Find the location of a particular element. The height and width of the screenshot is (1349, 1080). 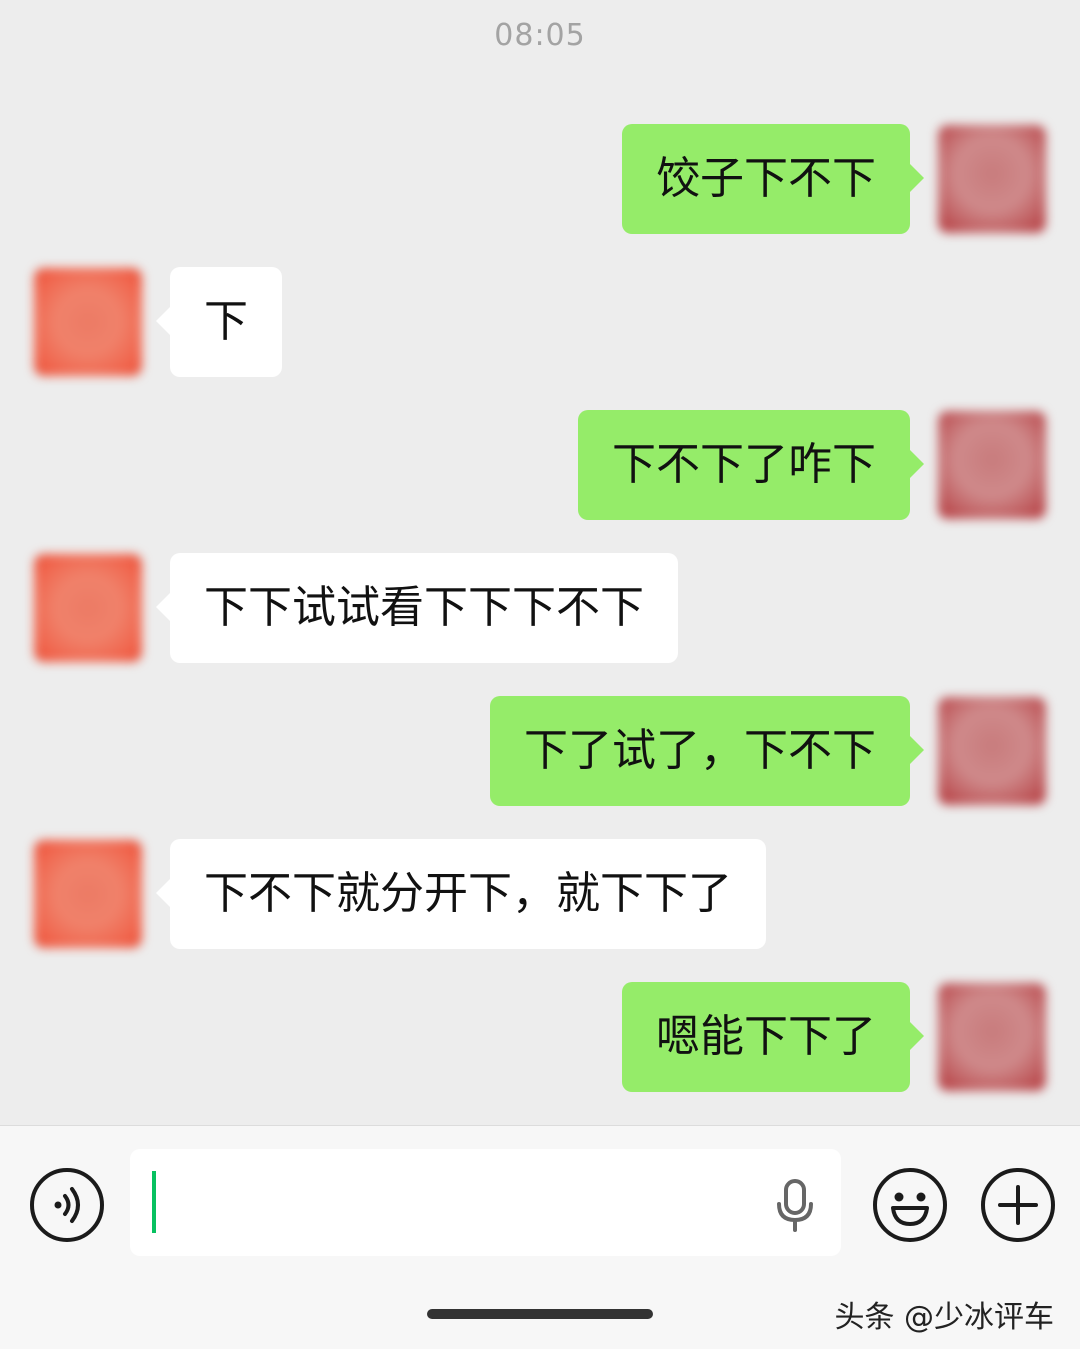

message-text: 下 is located at coordinates (226, 321).